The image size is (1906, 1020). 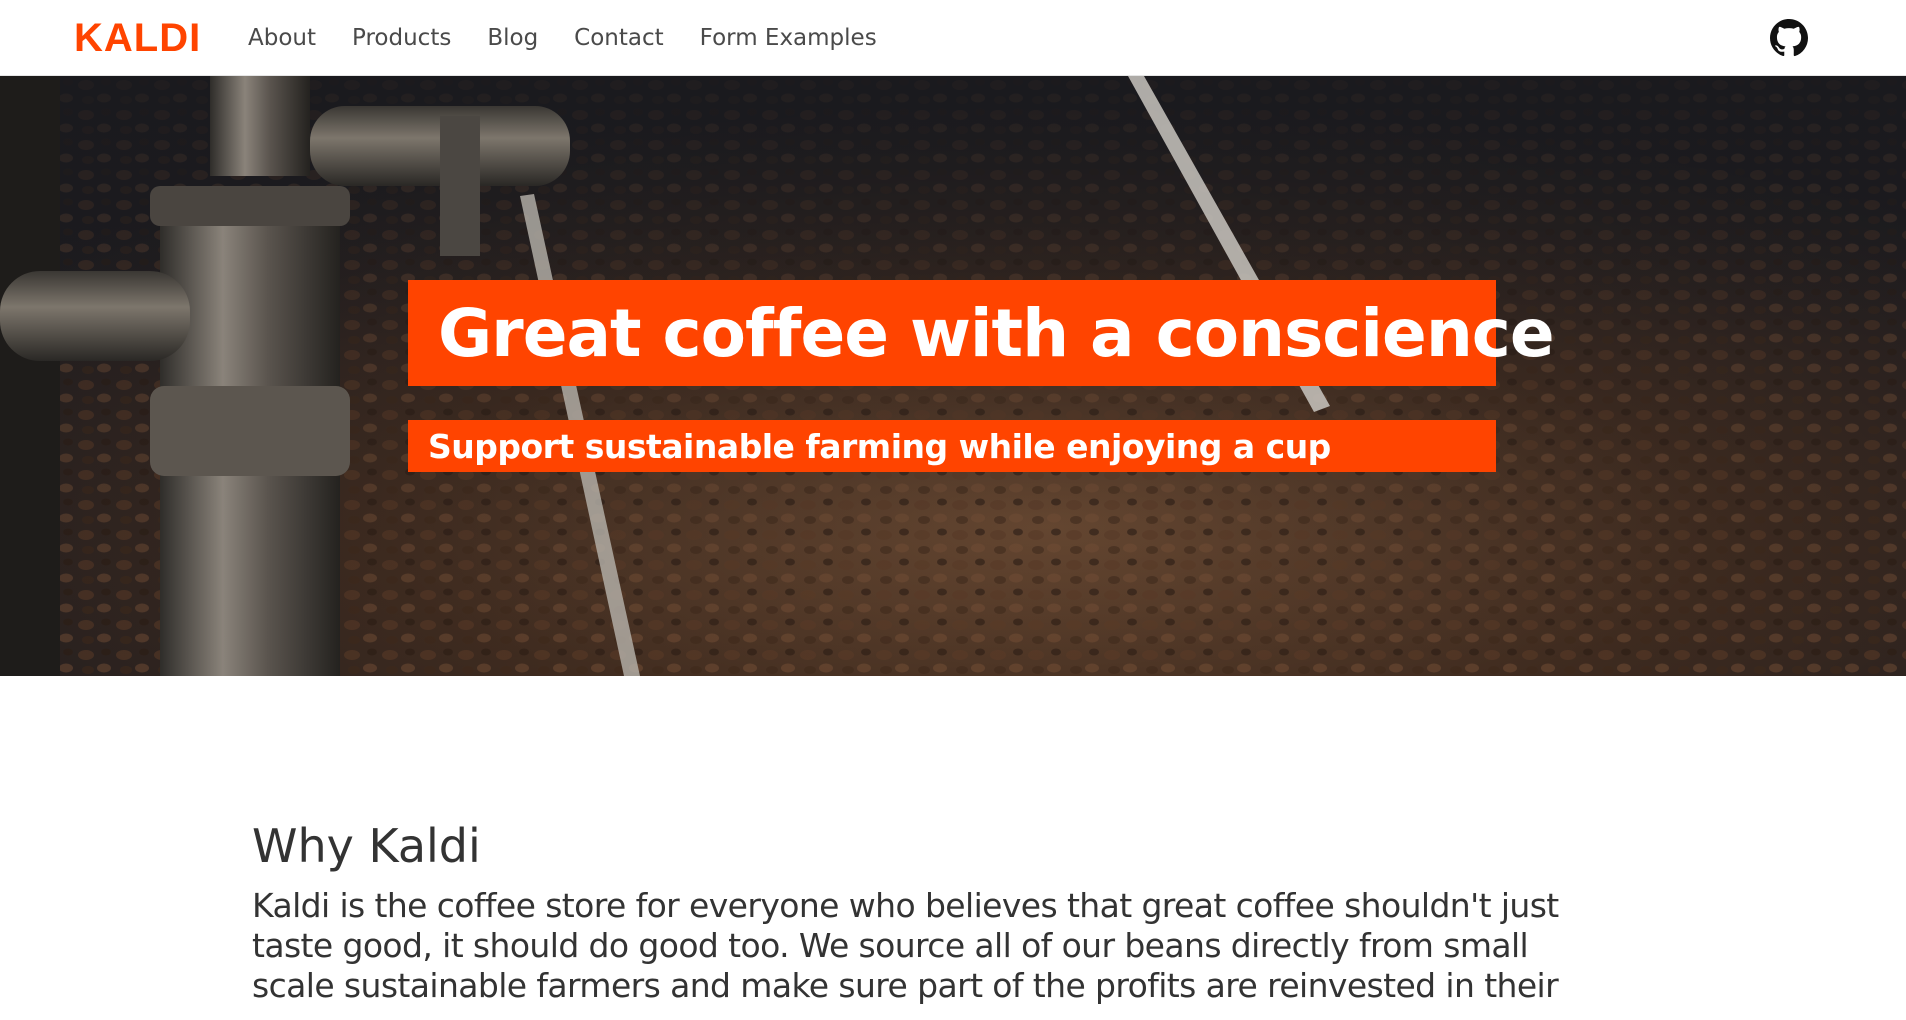 I want to click on github-icon, so click(x=1789, y=38).